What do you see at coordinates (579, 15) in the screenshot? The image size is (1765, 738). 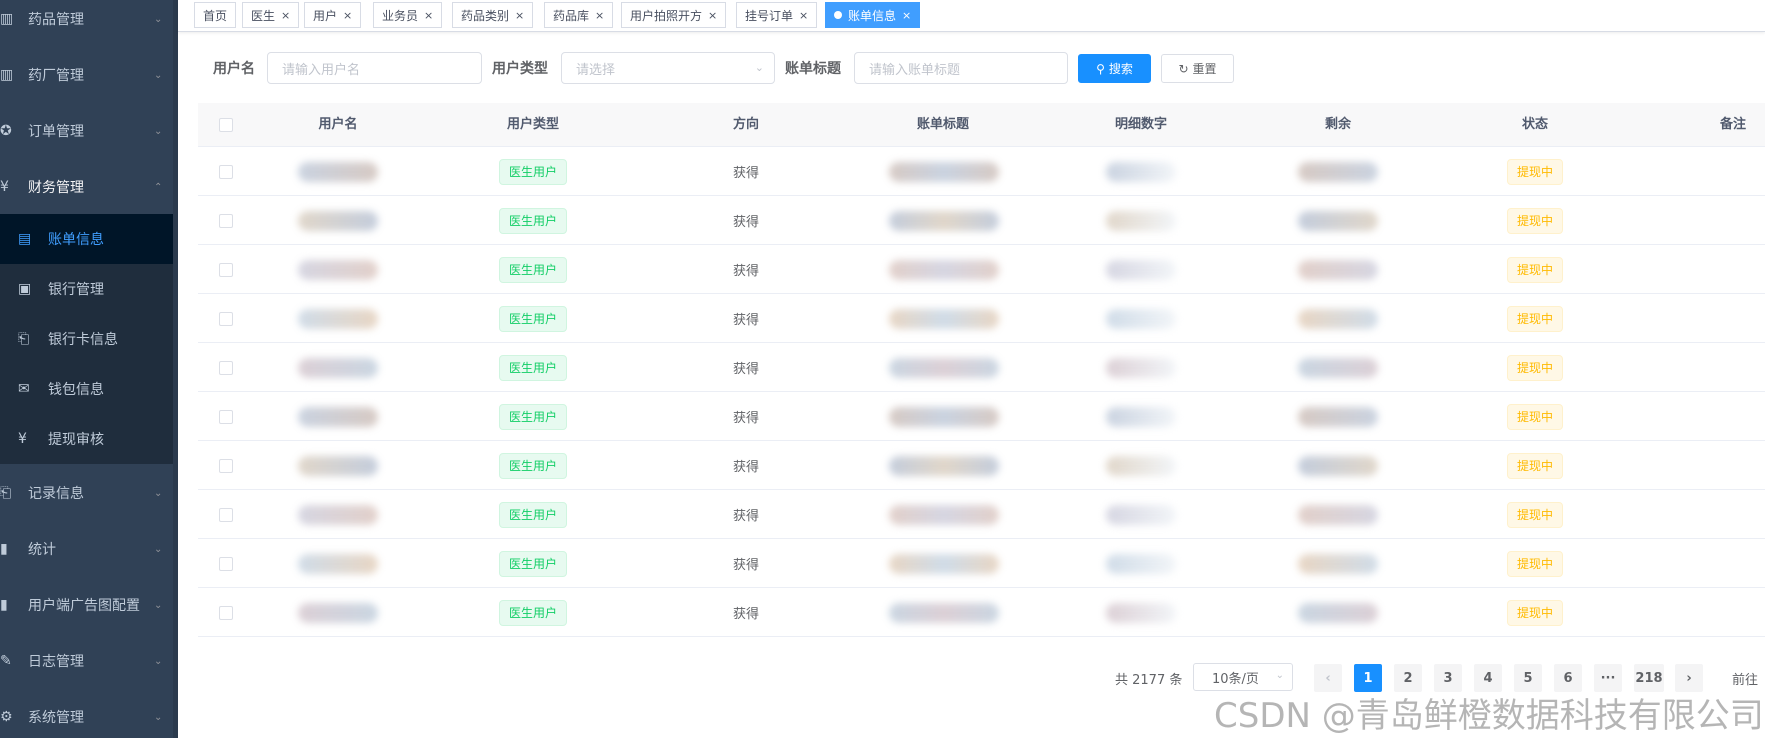 I see `tag-drug-library: 药品库 ×` at bounding box center [579, 15].